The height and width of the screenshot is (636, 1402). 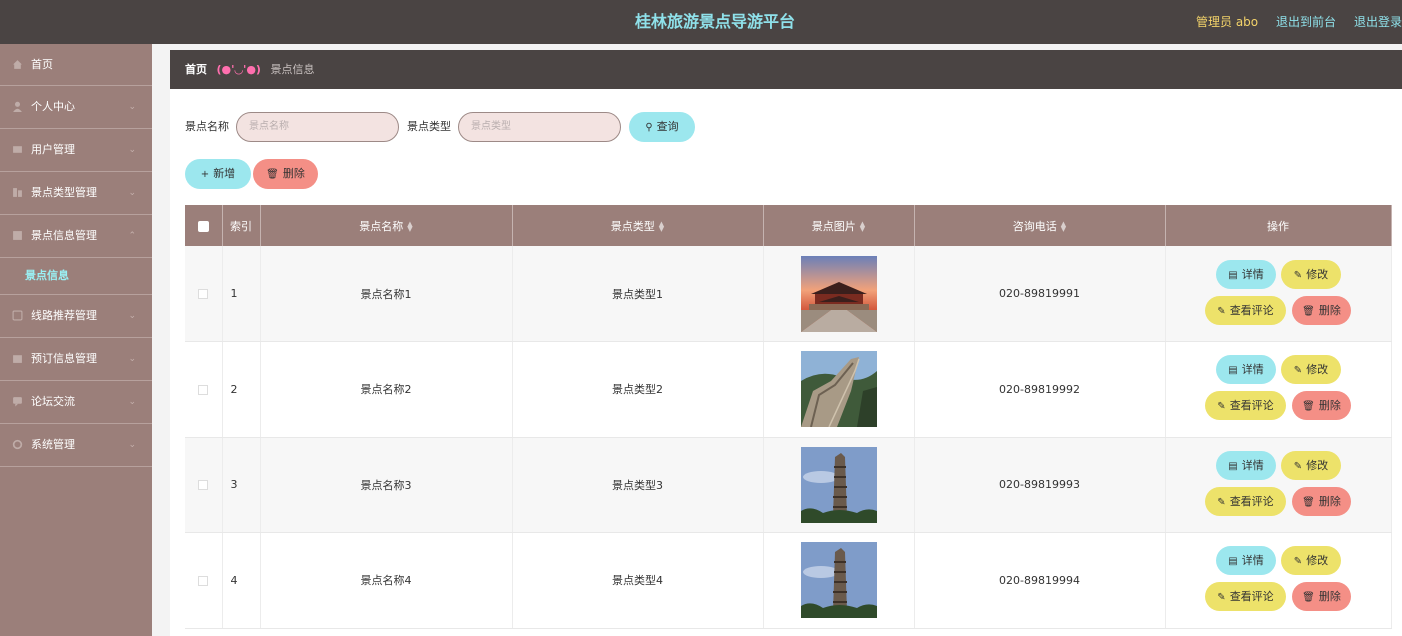 What do you see at coordinates (76, 65) in the screenshot?
I see `sidebar-item-home: 首页` at bounding box center [76, 65].